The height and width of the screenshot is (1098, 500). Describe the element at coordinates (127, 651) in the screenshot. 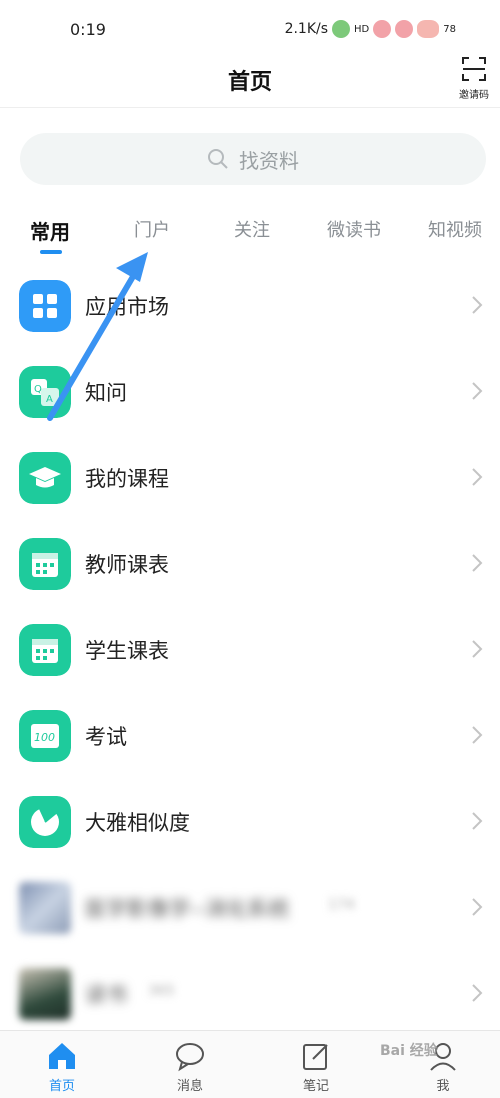

I see `item-label: 学生课表` at that location.